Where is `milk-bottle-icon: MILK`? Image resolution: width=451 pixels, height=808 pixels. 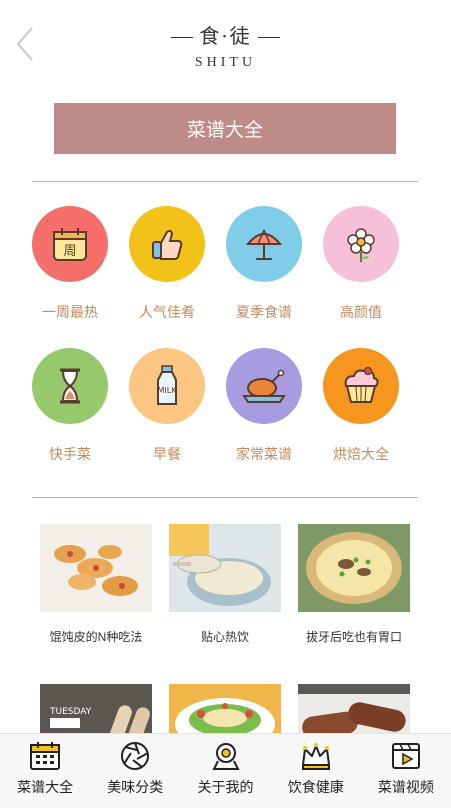 milk-bottle-icon: MILK is located at coordinates (167, 385).